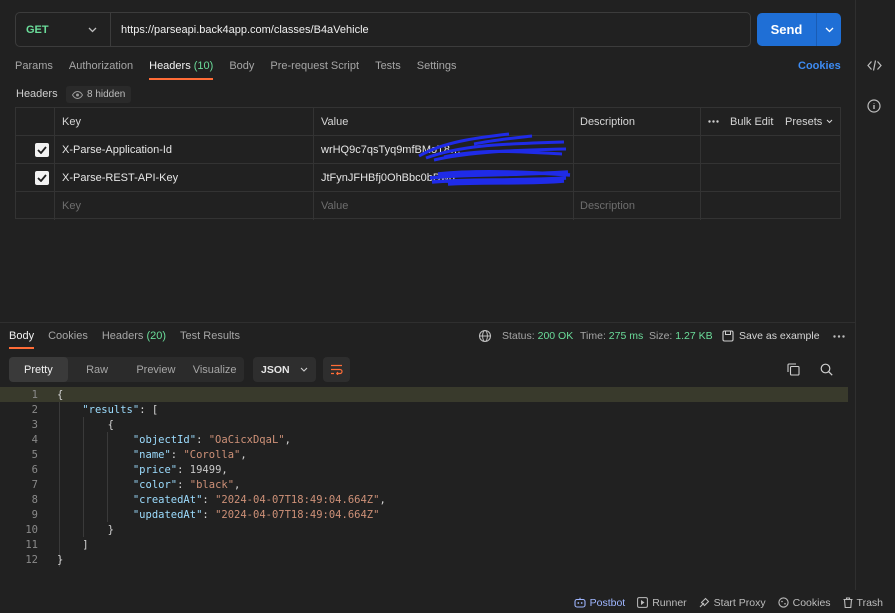  Describe the element at coordinates (34, 469) in the screenshot. I see `line-number: 6` at that location.